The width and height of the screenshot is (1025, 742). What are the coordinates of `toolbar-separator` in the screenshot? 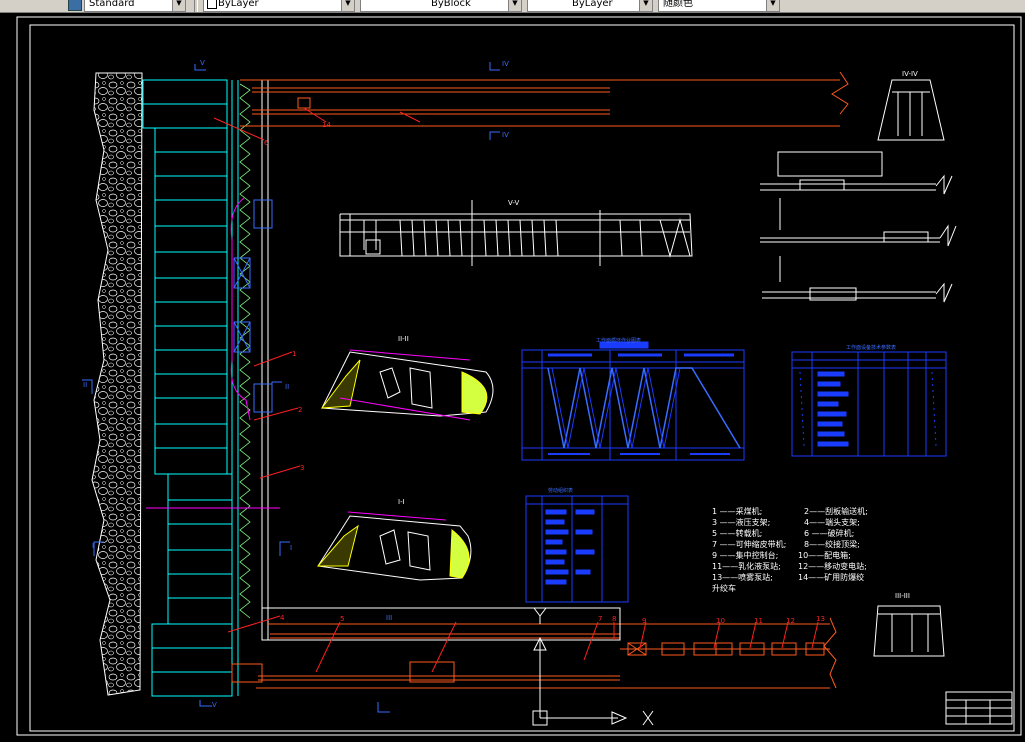 It's located at (196, 6).